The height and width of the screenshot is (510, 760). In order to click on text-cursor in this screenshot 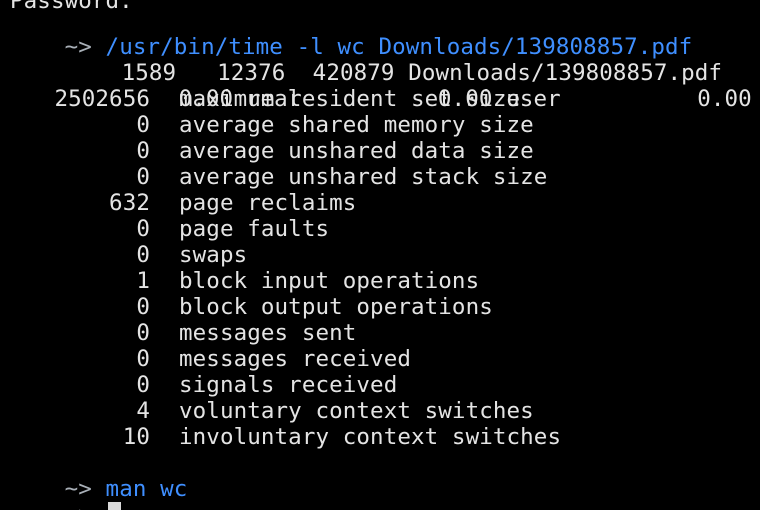, I will do `click(114, 506)`.